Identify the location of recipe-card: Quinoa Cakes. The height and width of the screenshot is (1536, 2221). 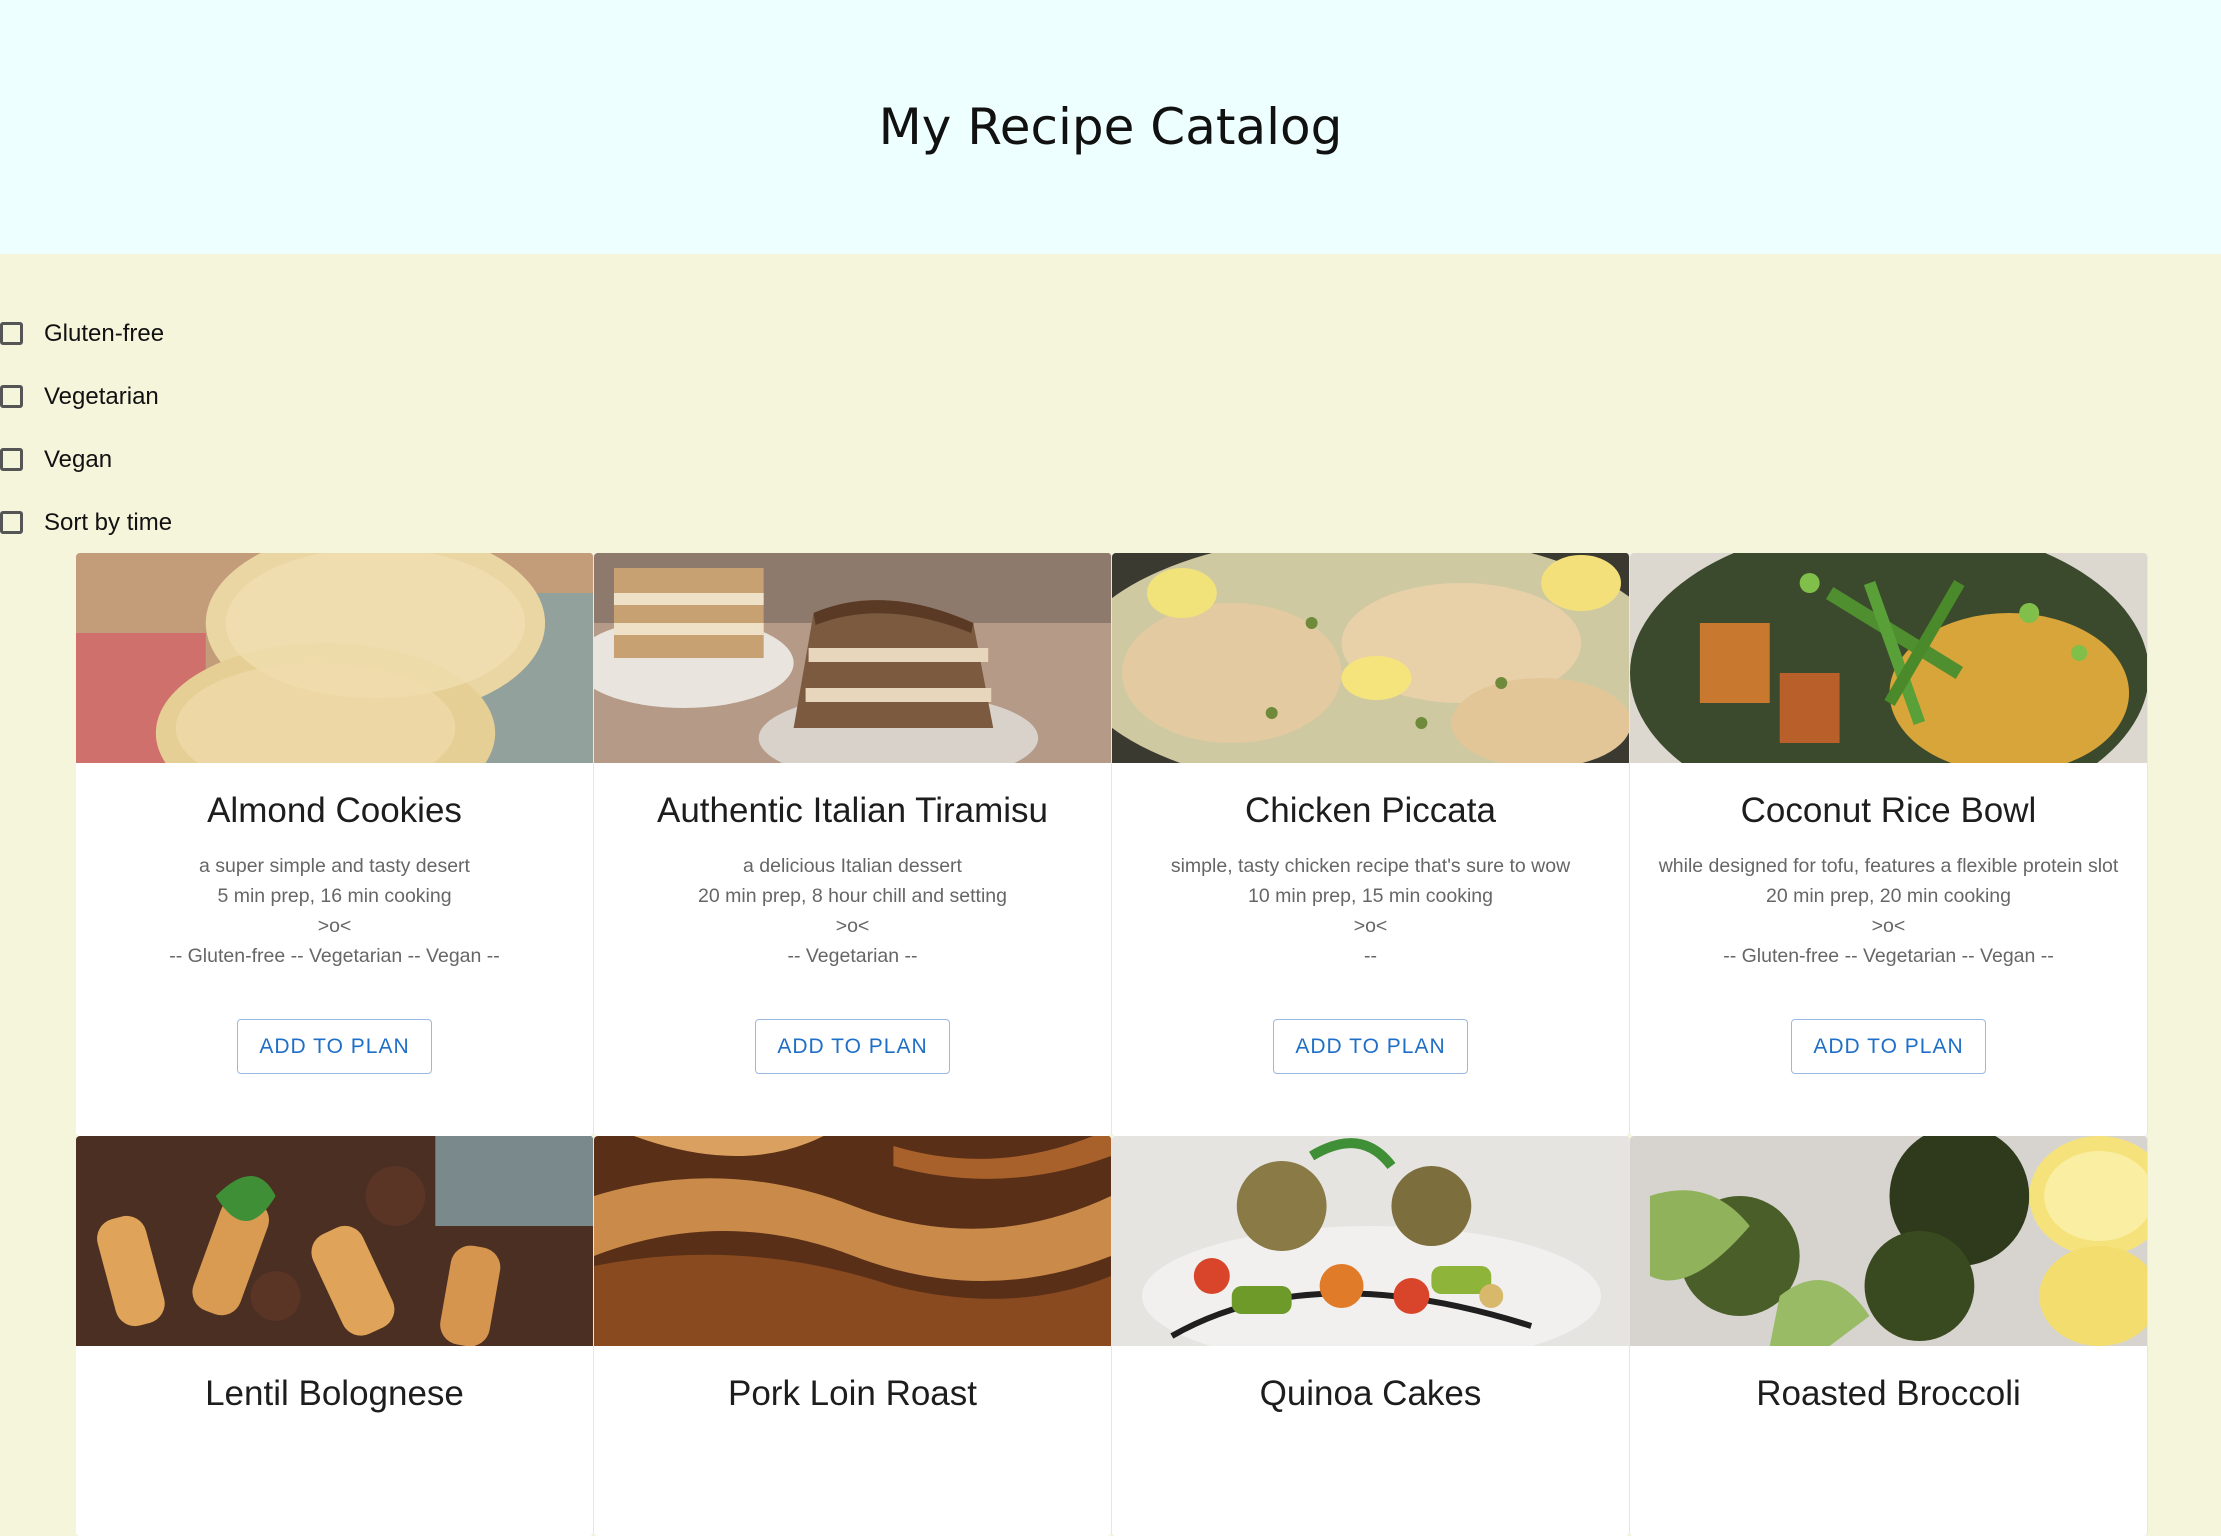
(1371, 1336).